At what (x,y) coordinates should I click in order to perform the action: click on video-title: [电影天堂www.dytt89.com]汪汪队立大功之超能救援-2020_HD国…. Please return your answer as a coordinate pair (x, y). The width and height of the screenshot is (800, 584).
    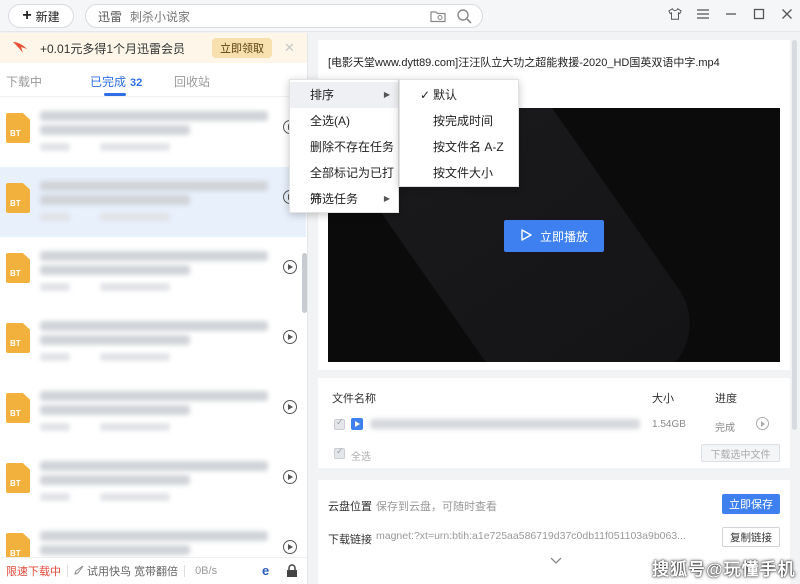
    Looking at the image, I should click on (524, 63).